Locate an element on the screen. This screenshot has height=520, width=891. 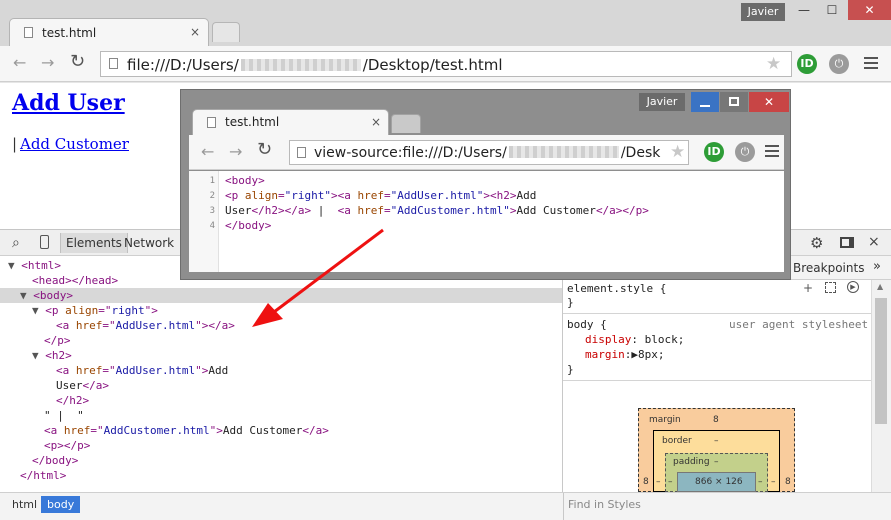
annotation-arrow-head is located at coordinates (267, 315).